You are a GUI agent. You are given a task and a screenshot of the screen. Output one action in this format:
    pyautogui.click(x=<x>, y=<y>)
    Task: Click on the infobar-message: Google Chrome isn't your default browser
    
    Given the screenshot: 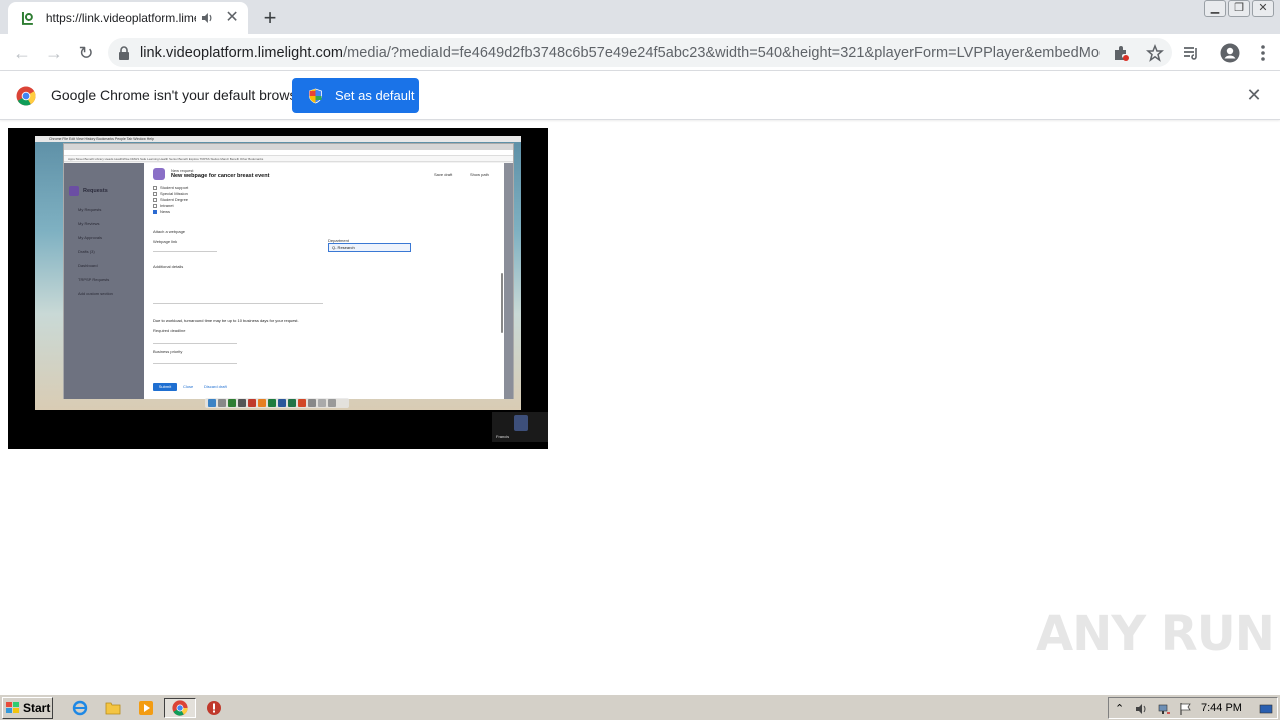 What is the action you would take?
    pyautogui.click(x=180, y=95)
    